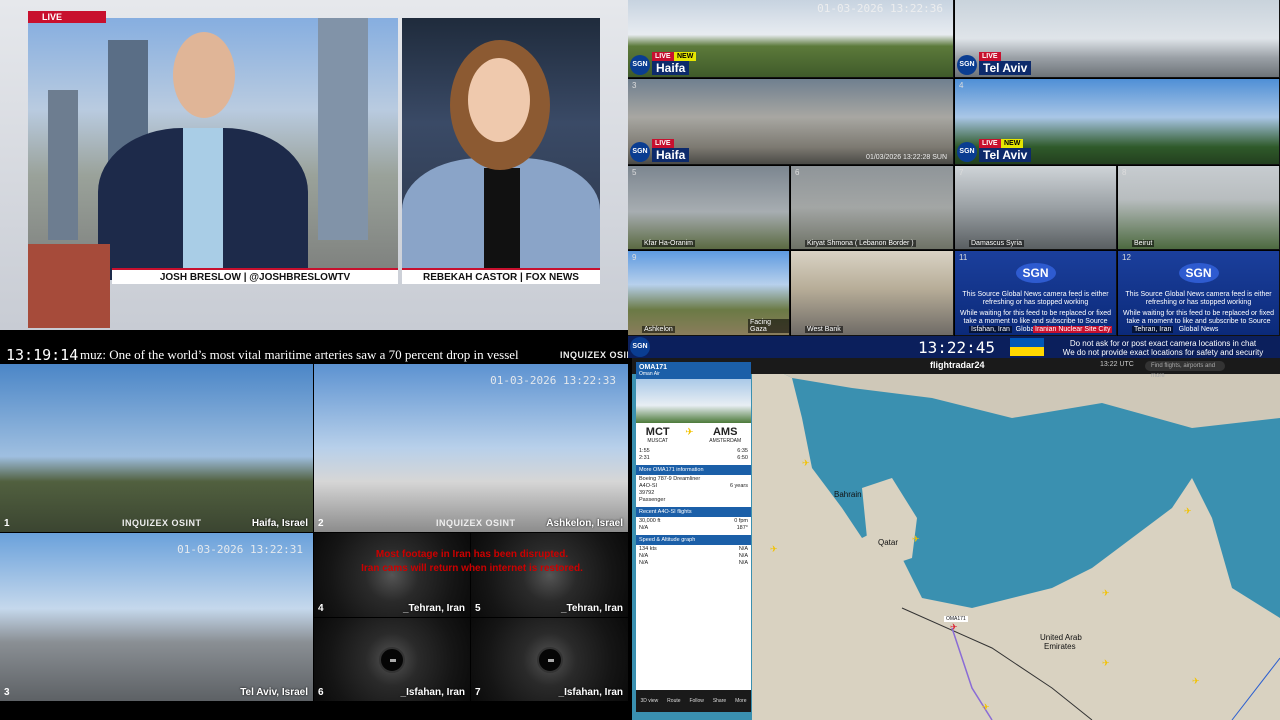 Image resolution: width=1280 pixels, height=720 pixels. What do you see at coordinates (1073, 329) in the screenshot?
I see `tile-sublabel: Iranian Nuclear Site City` at bounding box center [1073, 329].